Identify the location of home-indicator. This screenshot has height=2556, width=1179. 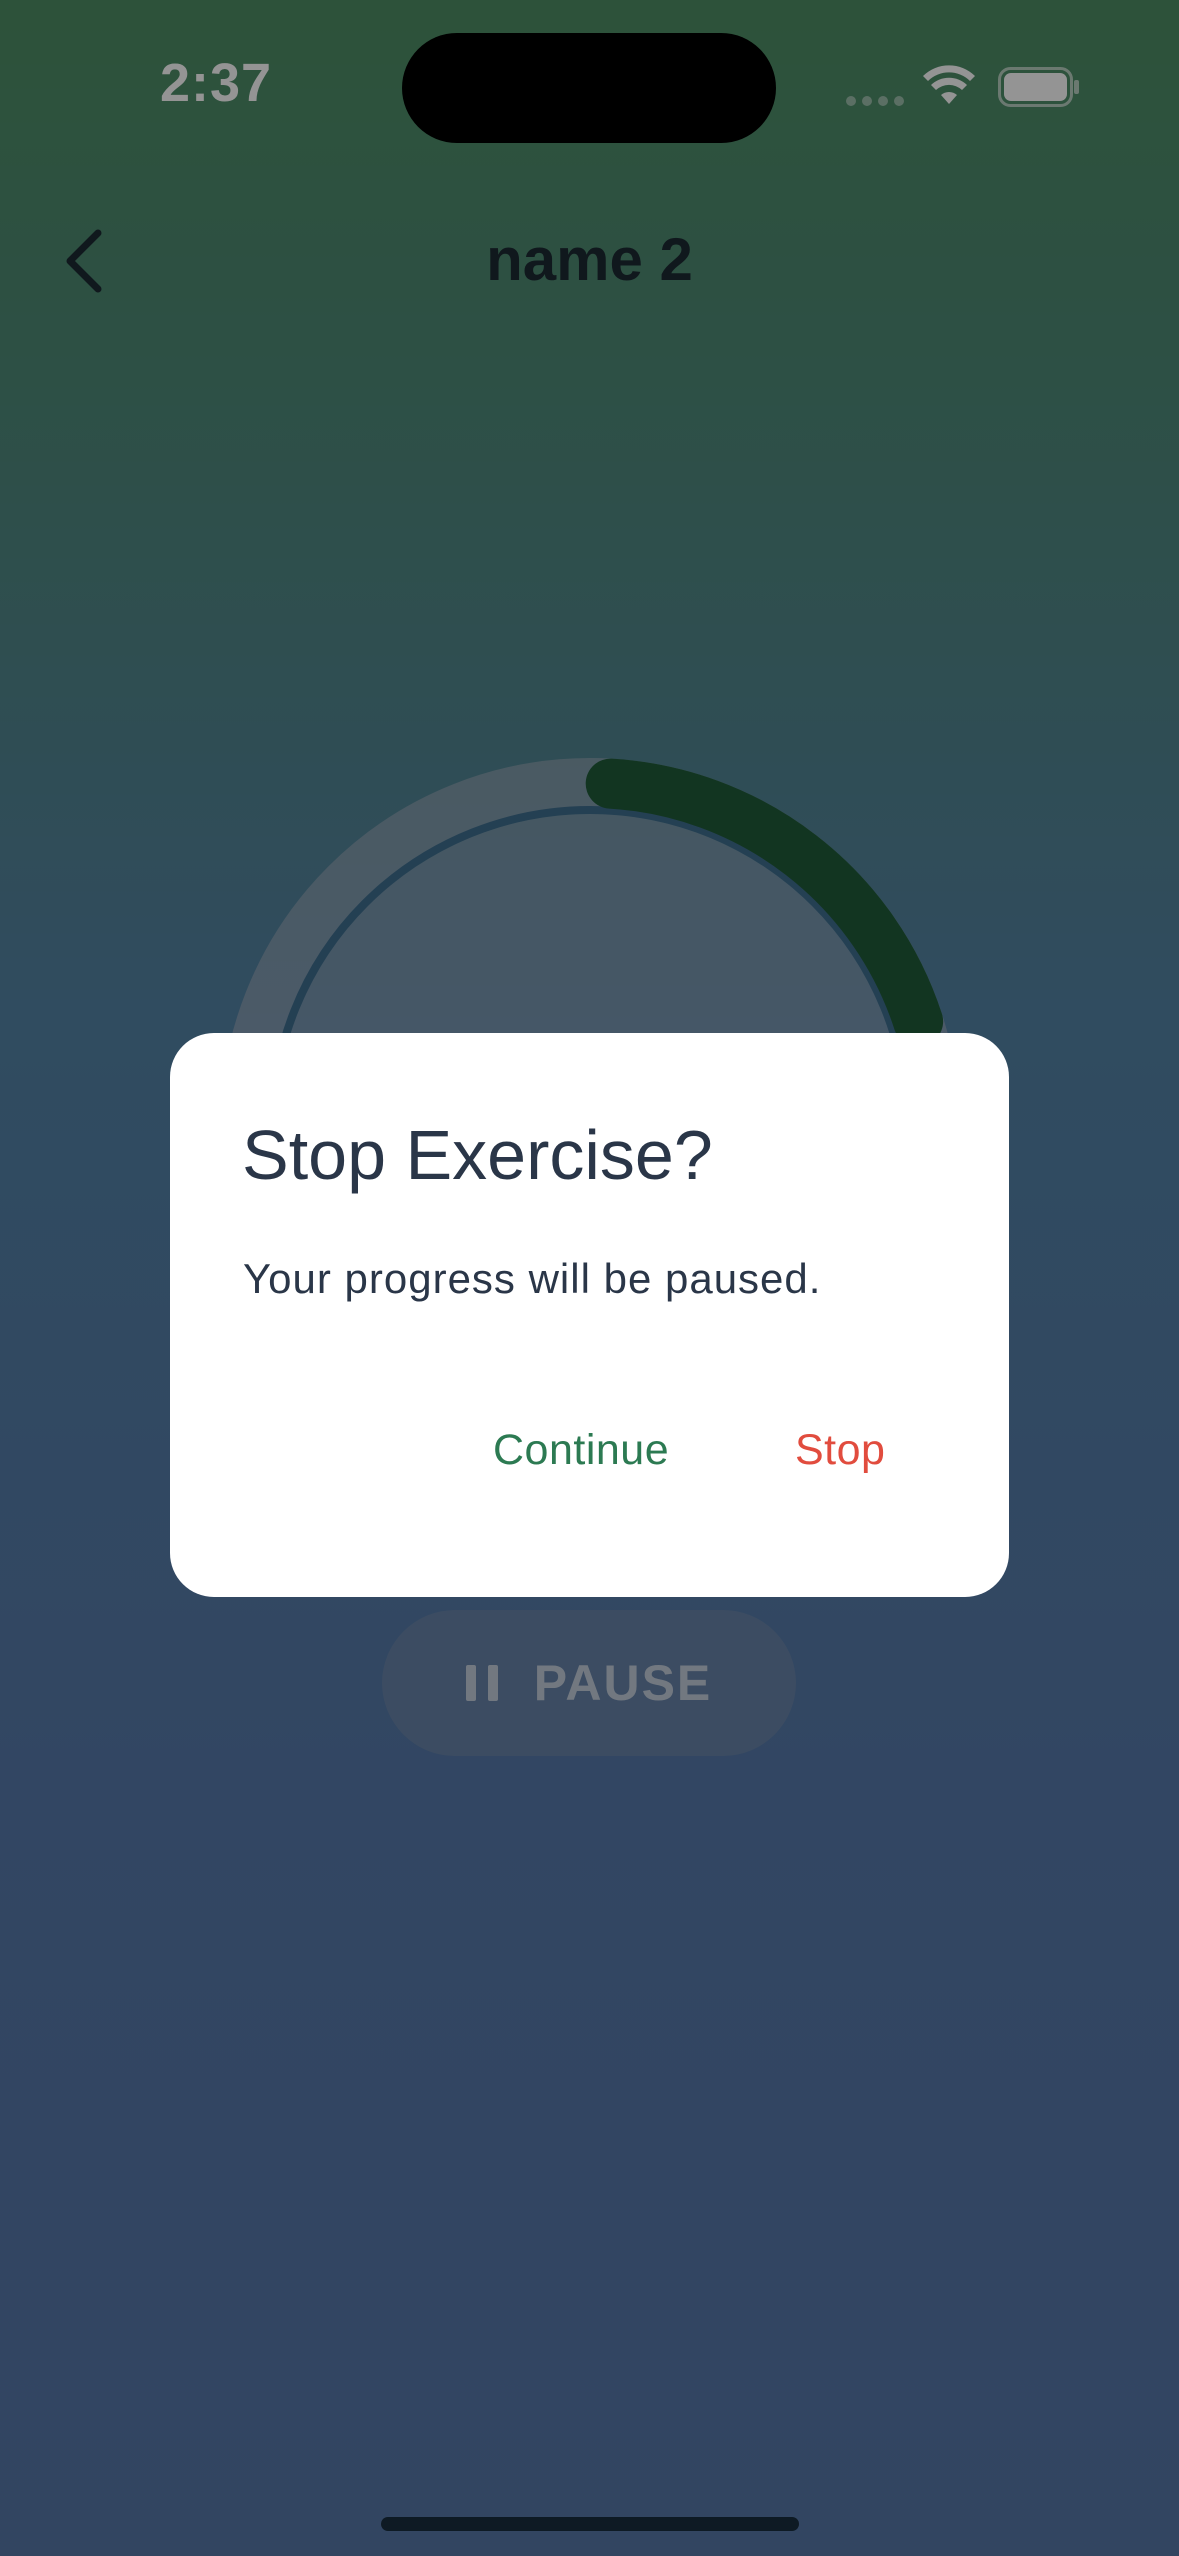
(590, 2524).